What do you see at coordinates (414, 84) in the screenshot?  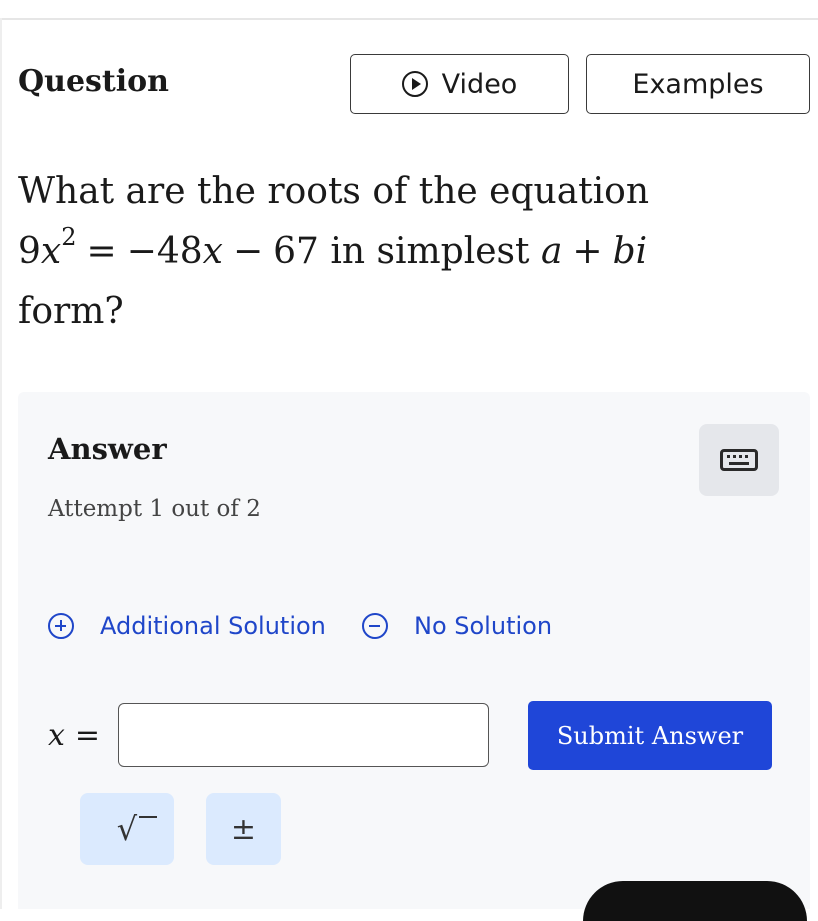 I see `play-circle-icon` at bounding box center [414, 84].